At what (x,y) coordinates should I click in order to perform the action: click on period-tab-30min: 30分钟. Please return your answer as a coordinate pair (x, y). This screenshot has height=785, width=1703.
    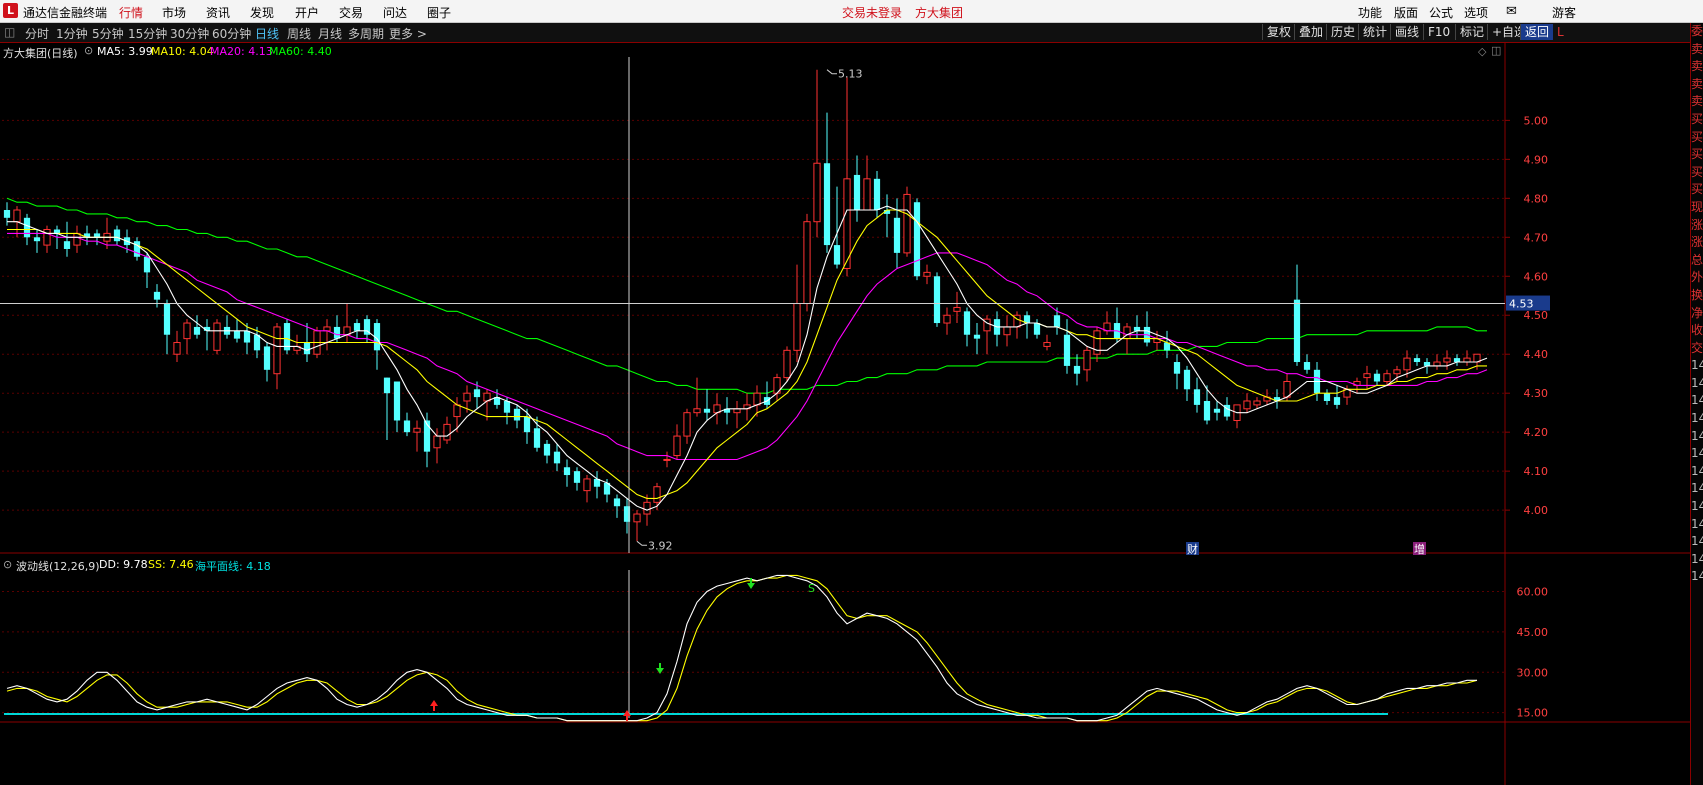
    Looking at the image, I should click on (189, 33).